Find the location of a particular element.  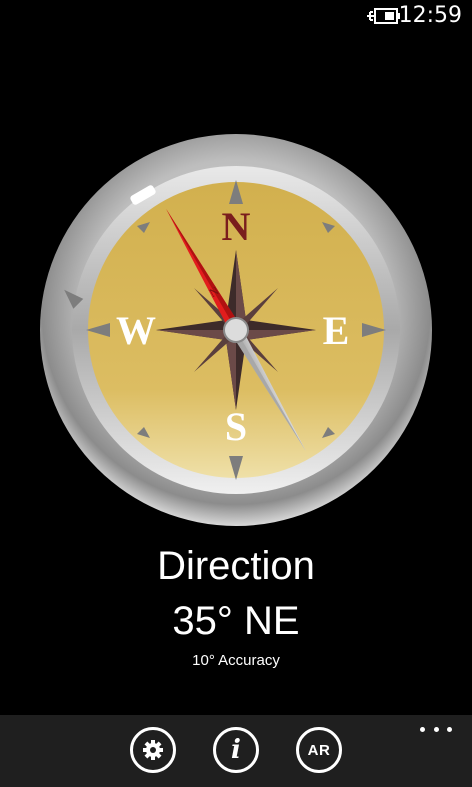

info-button: i is located at coordinates (236, 750).